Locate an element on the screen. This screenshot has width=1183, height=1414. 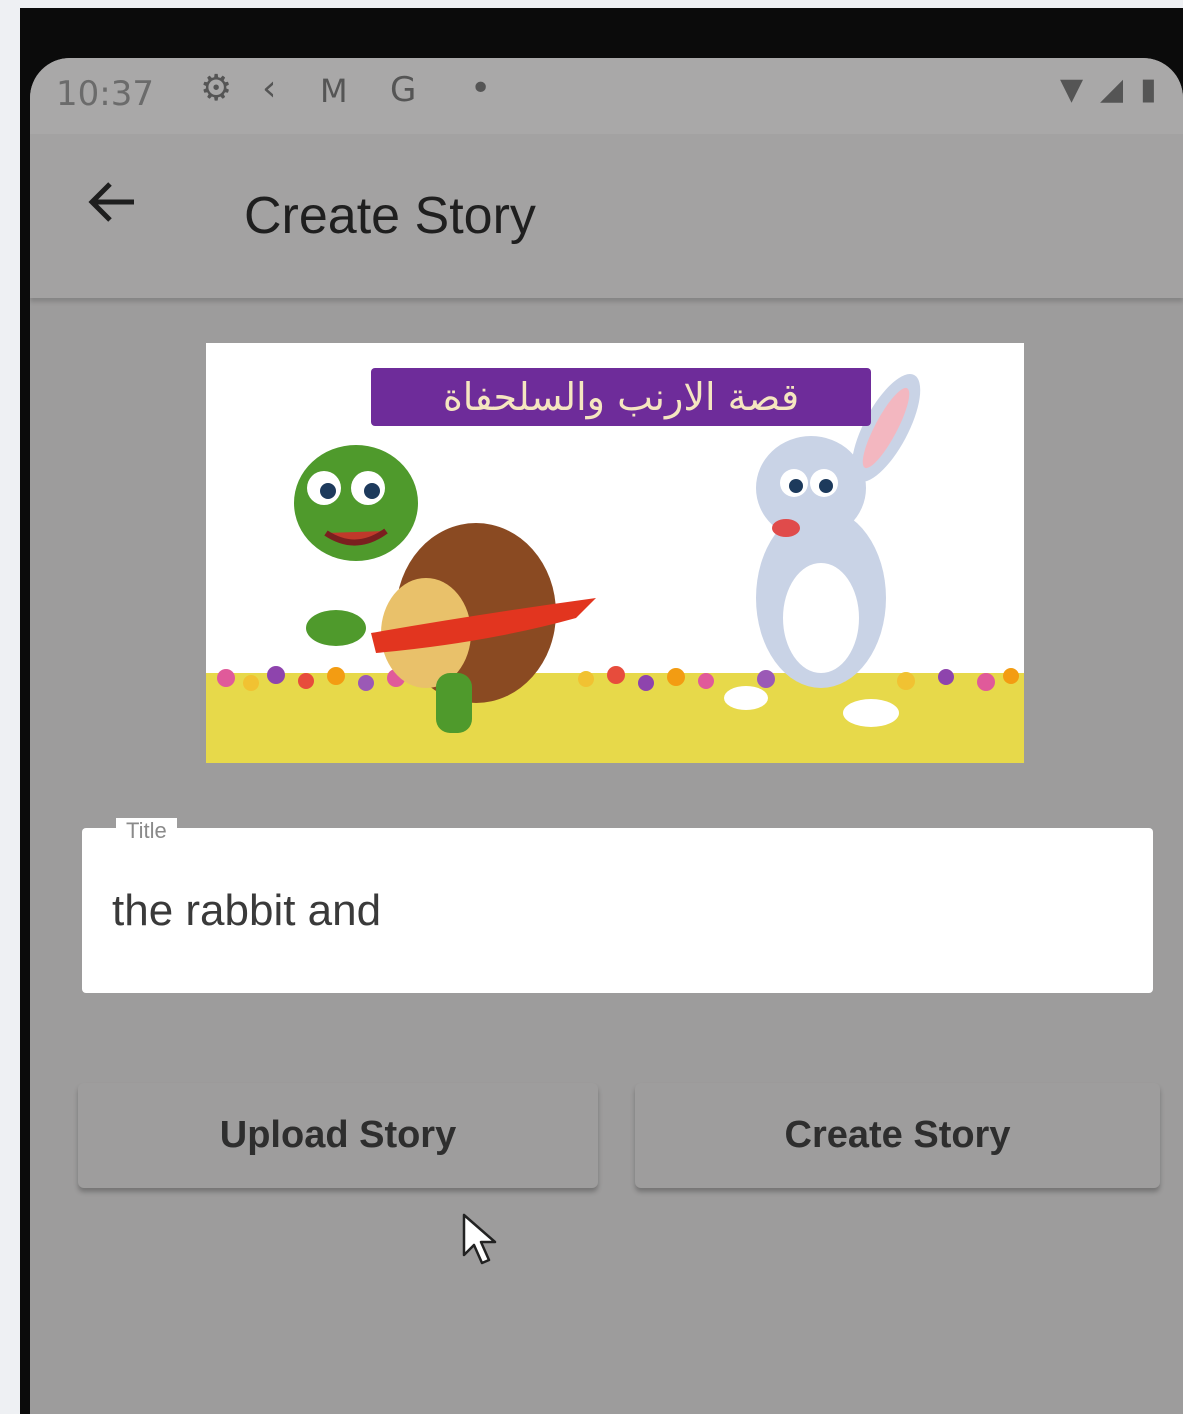
mouse-cursor-icon is located at coordinates (479, 1239).